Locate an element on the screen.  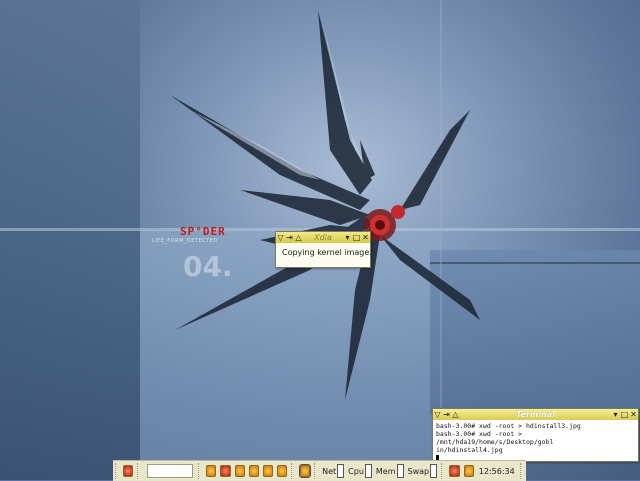
taskbar: Net Cpu Mem Swap 12:56:34 is located at coordinates (319, 470).